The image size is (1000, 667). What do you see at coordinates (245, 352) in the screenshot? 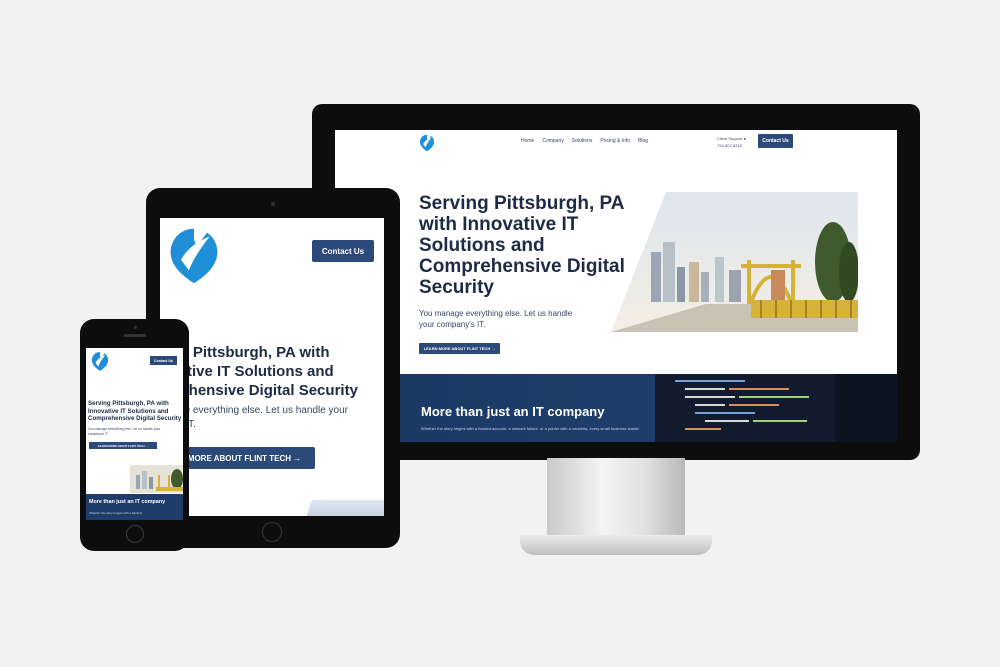
I see `hero-title-line: rving Pittsburgh, PA with` at bounding box center [245, 352].